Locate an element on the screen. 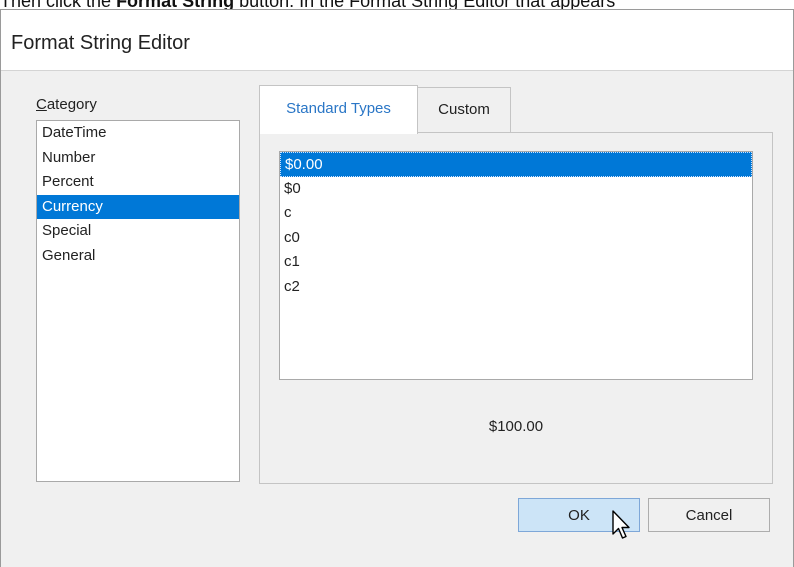 Image resolution: width=794 pixels, height=567 pixels. title-bar: Format String Editor is located at coordinates (397, 40).